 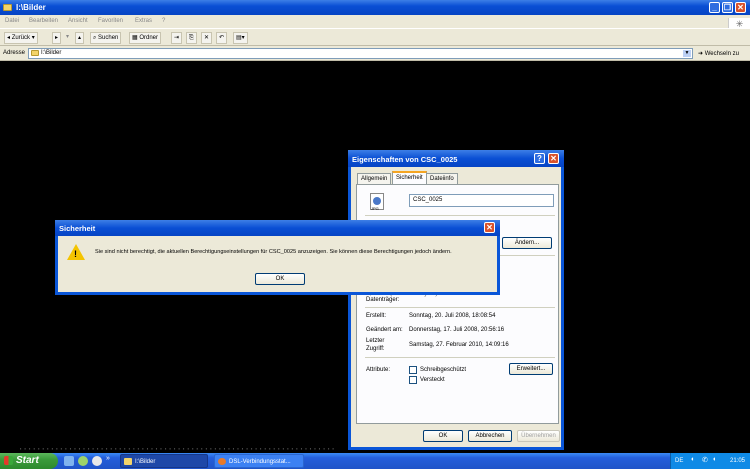 What do you see at coordinates (705, 460) in the screenshot?
I see `phone-icon: ✆` at bounding box center [705, 460].